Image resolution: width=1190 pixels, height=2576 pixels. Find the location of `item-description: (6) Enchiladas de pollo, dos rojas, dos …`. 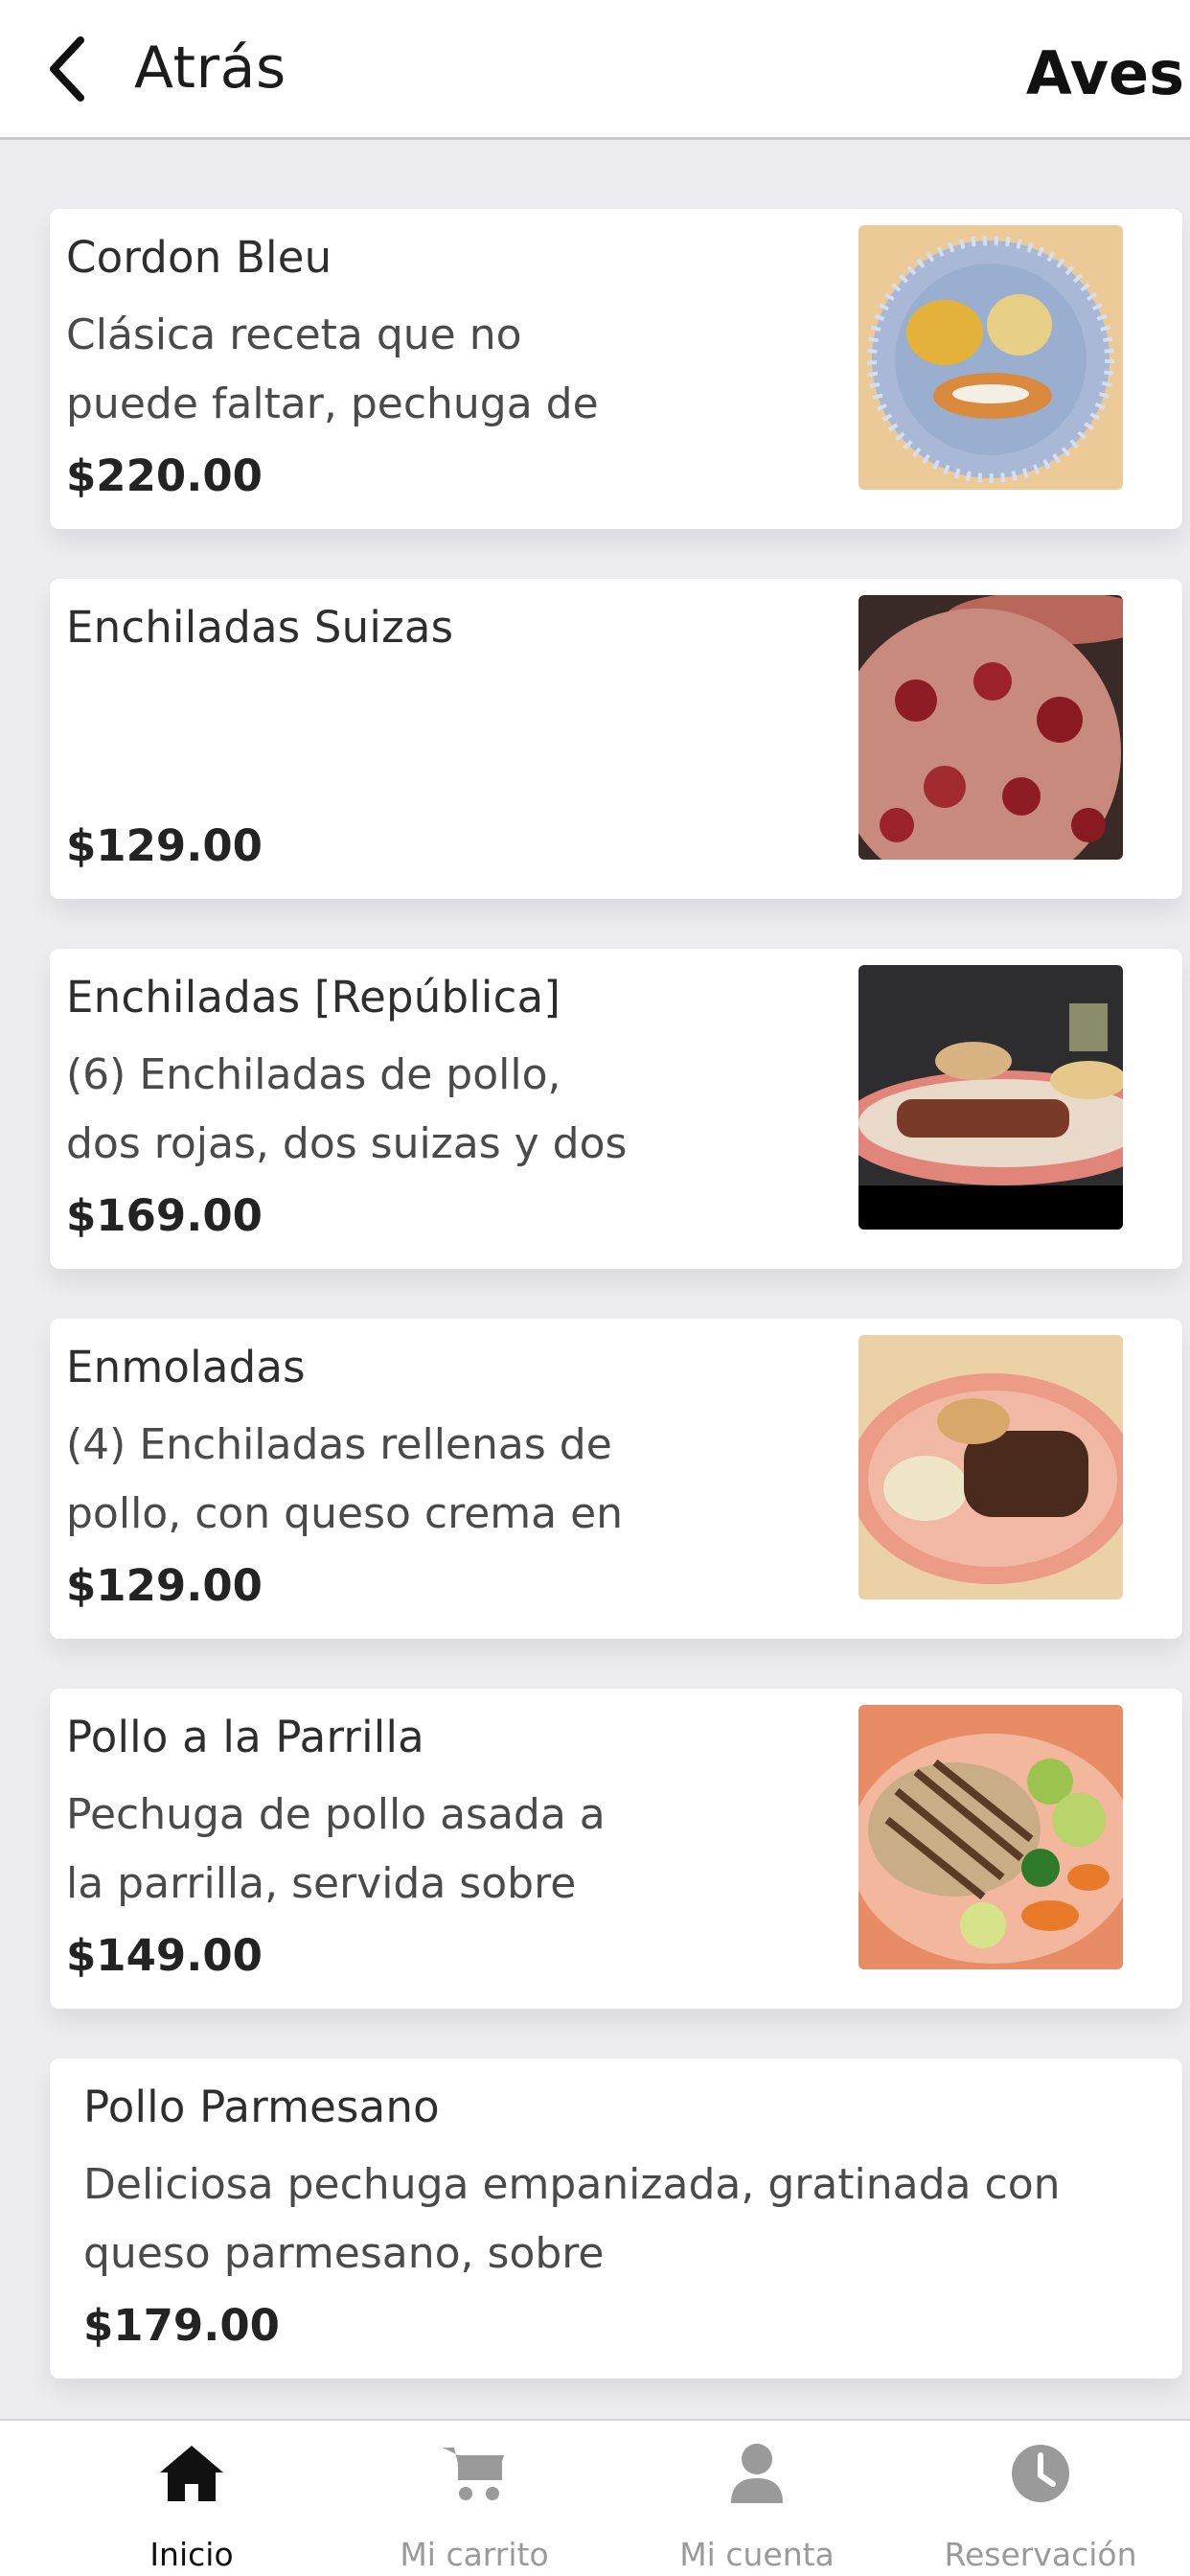

item-description: (6) Enchiladas de pollo, dos rojas, dos … is located at coordinates (347, 1109).